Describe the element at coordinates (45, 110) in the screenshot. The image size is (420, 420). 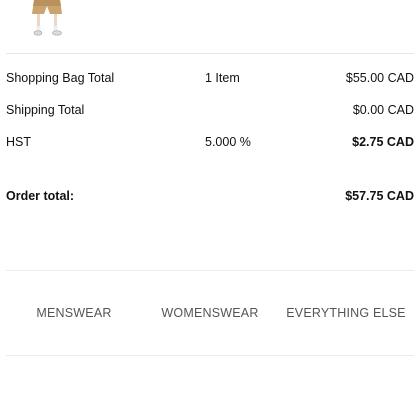
I see `summary-label: Shipping Total` at that location.